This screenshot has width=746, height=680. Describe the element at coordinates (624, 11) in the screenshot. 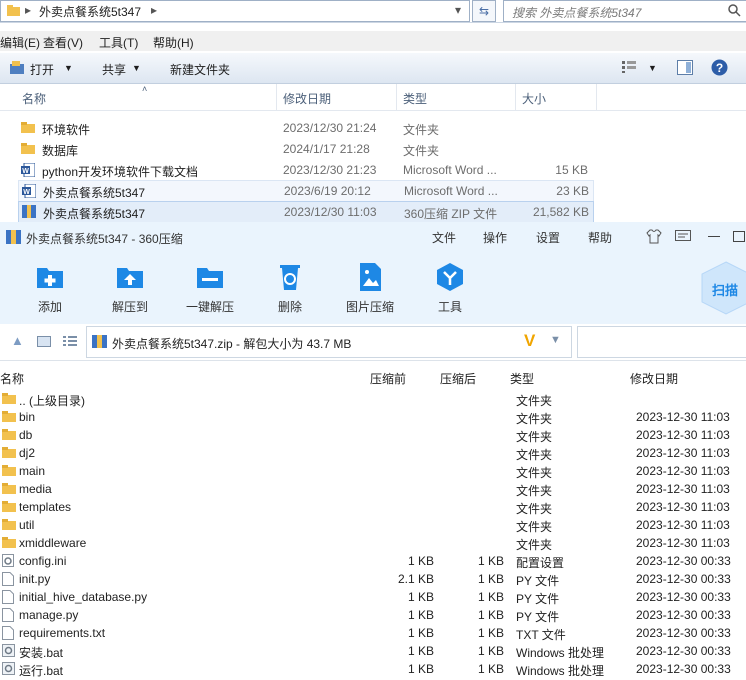

I see `search-input: 搜索 外卖点餐系统5t347` at that location.